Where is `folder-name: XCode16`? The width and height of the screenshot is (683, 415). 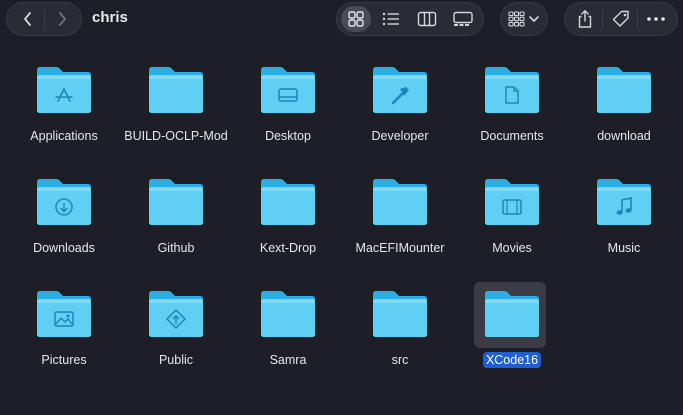
folder-name: XCode16 is located at coordinates (512, 360).